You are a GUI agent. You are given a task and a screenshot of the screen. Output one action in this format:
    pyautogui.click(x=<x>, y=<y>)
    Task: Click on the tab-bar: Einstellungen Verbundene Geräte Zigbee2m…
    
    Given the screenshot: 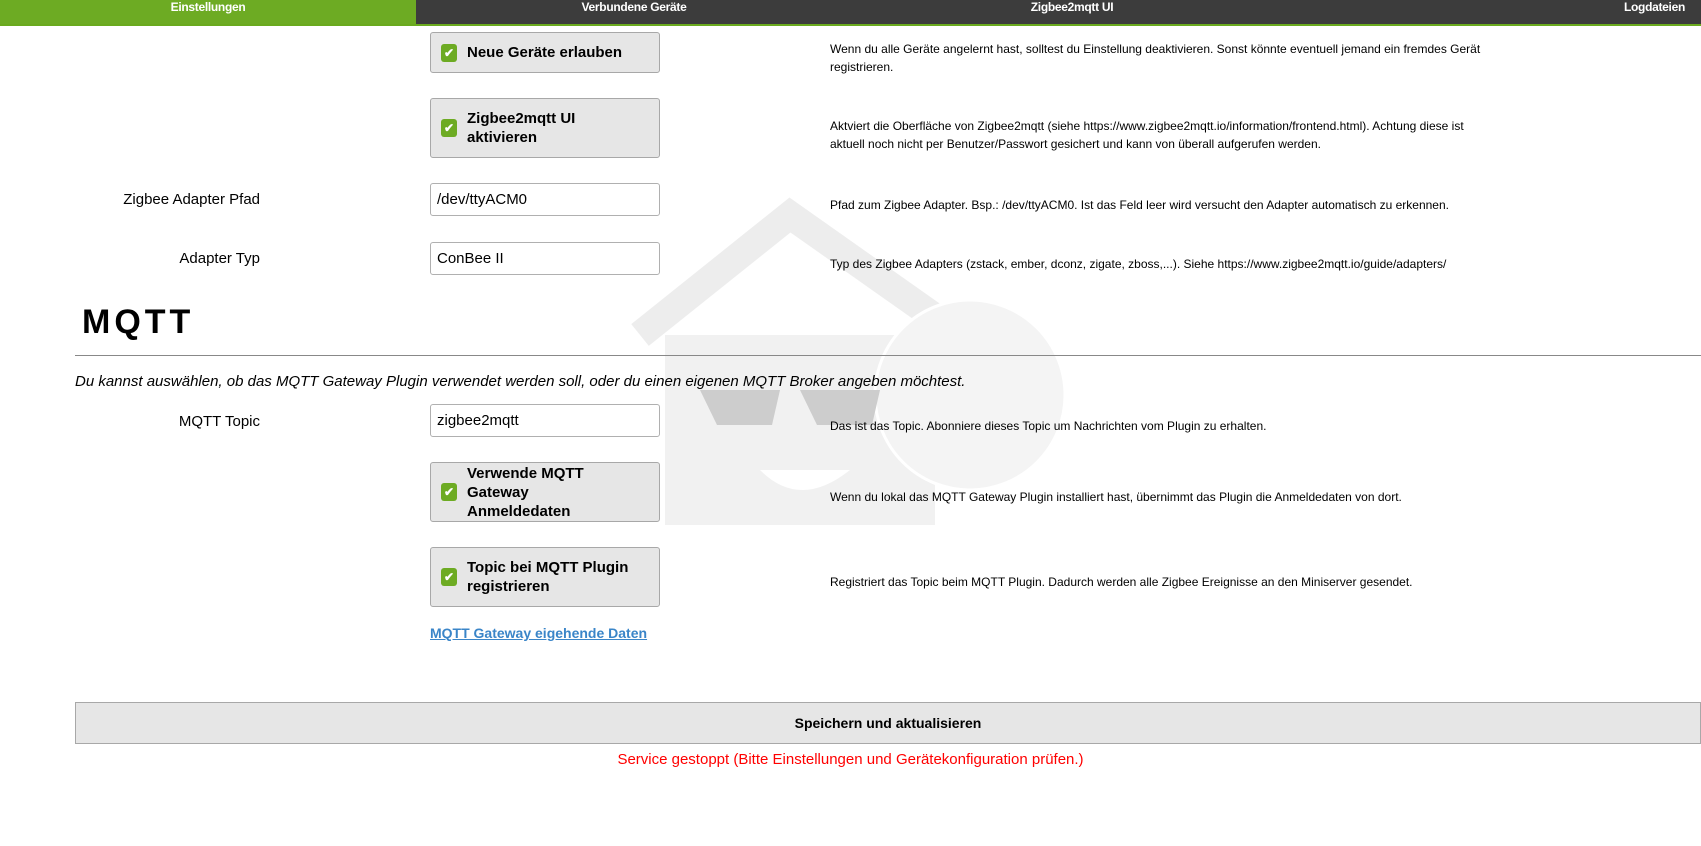 What is the action you would take?
    pyautogui.click(x=850, y=13)
    